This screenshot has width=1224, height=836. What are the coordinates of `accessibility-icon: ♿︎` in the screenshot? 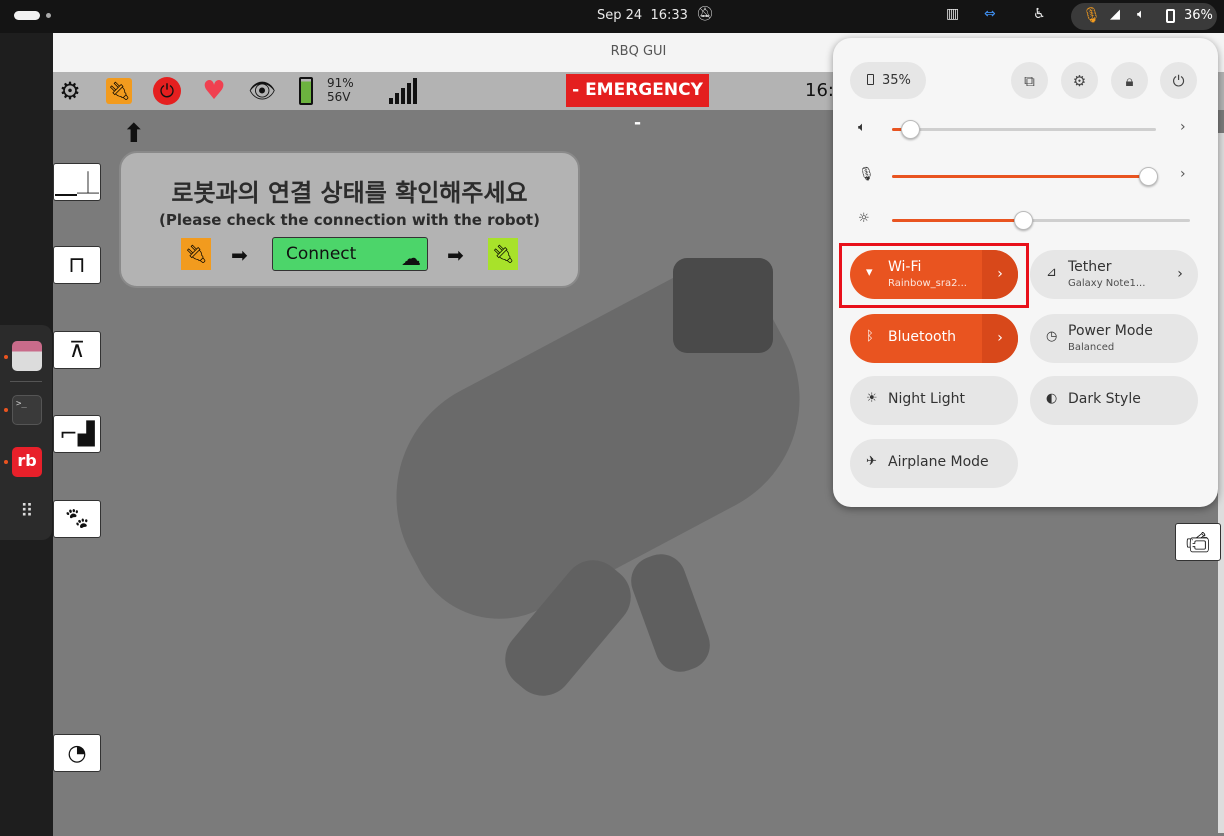 It's located at (1039, 14).